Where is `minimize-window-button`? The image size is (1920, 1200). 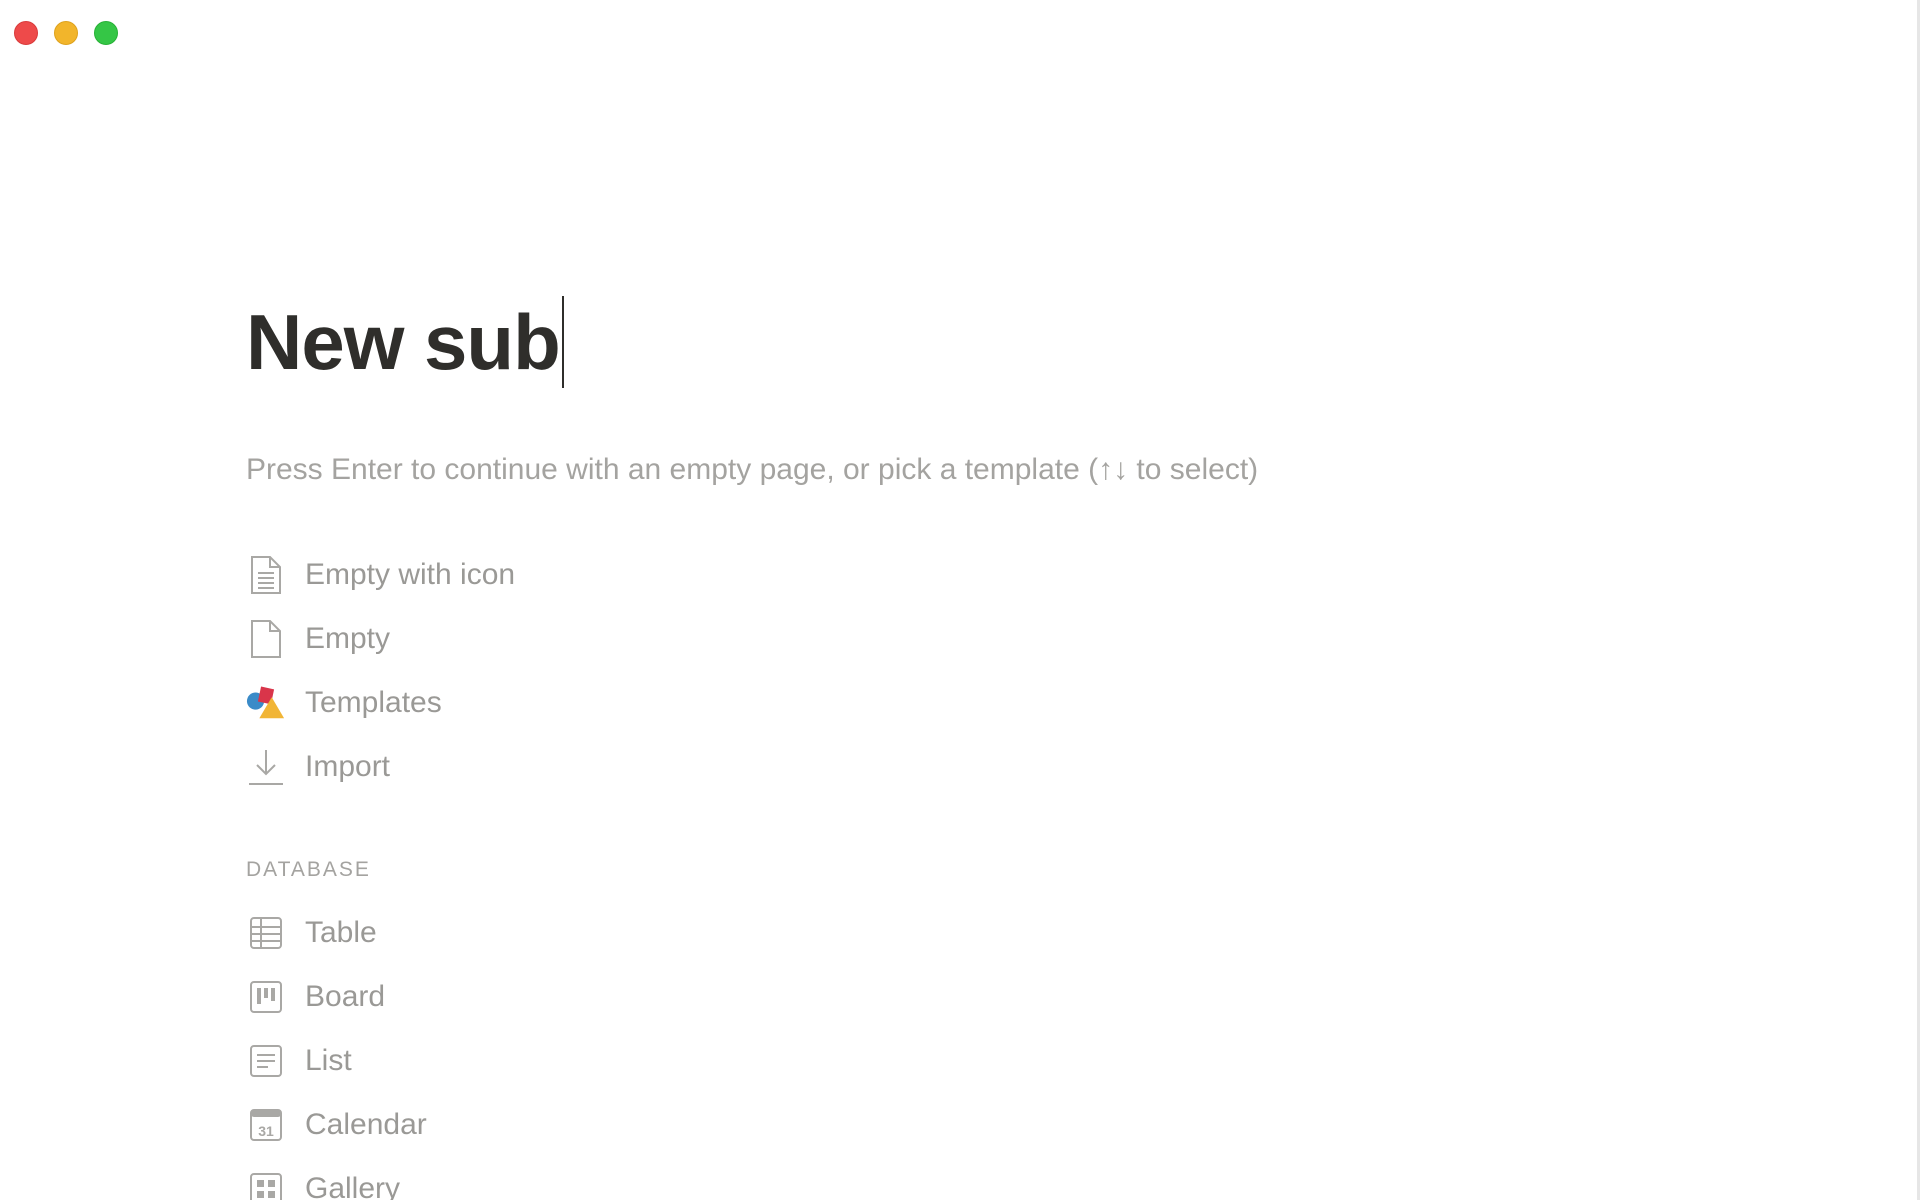 minimize-window-button is located at coordinates (66, 33).